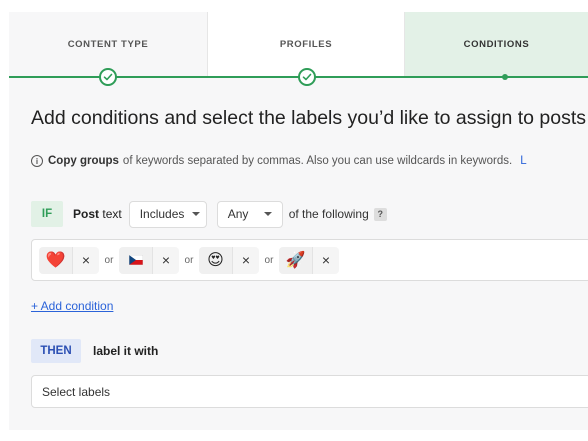 Image resolution: width=588 pixels, height=441 pixels. Describe the element at coordinates (162, 214) in the screenshot. I see `operator-value: Includes` at that location.